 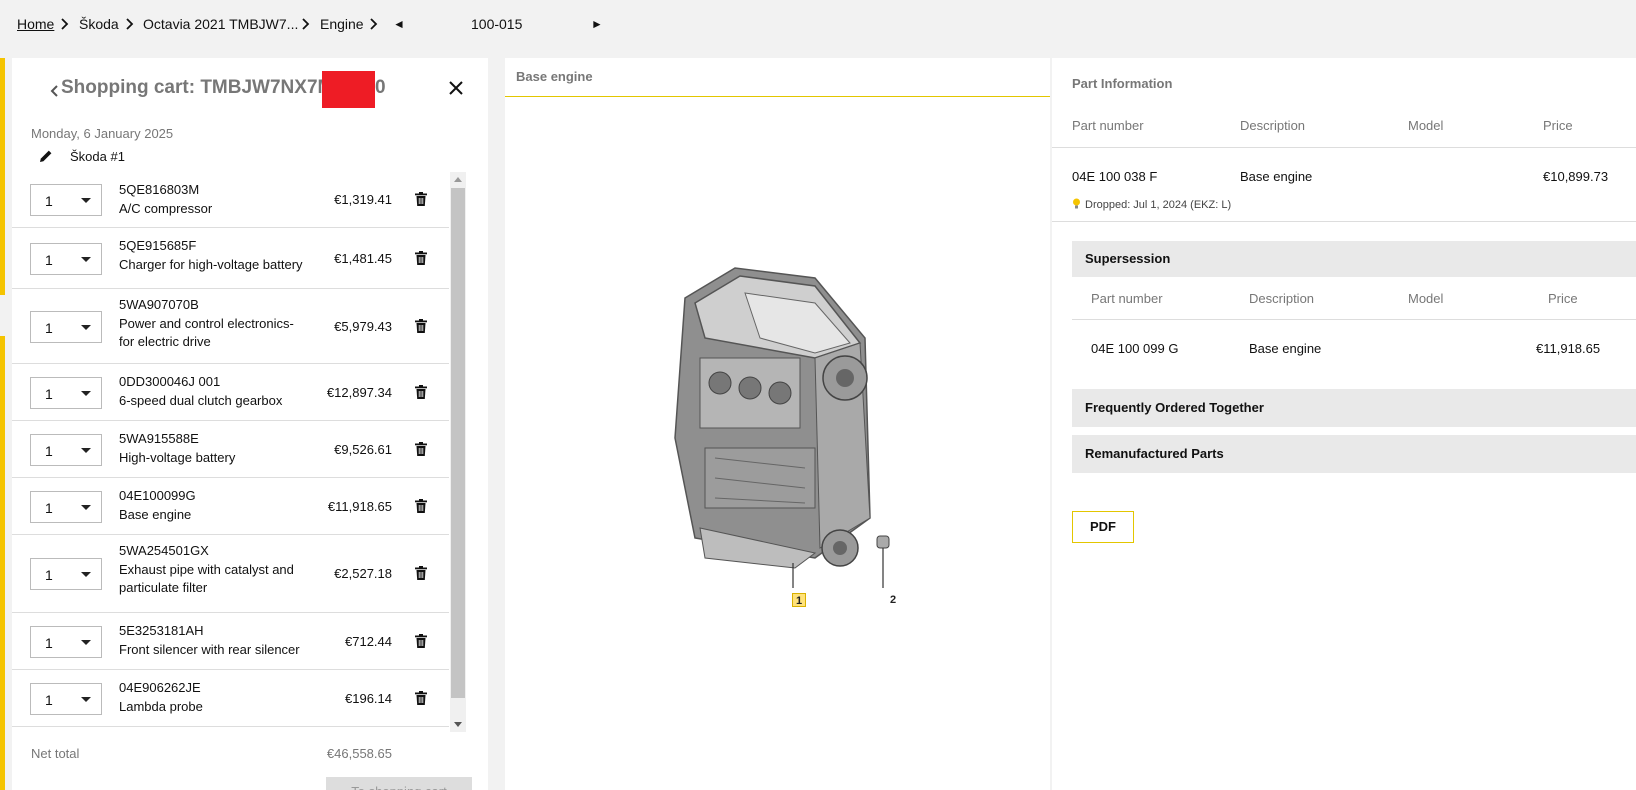 What do you see at coordinates (399, 783) in the screenshot?
I see `checkout-button: To shopping cart` at bounding box center [399, 783].